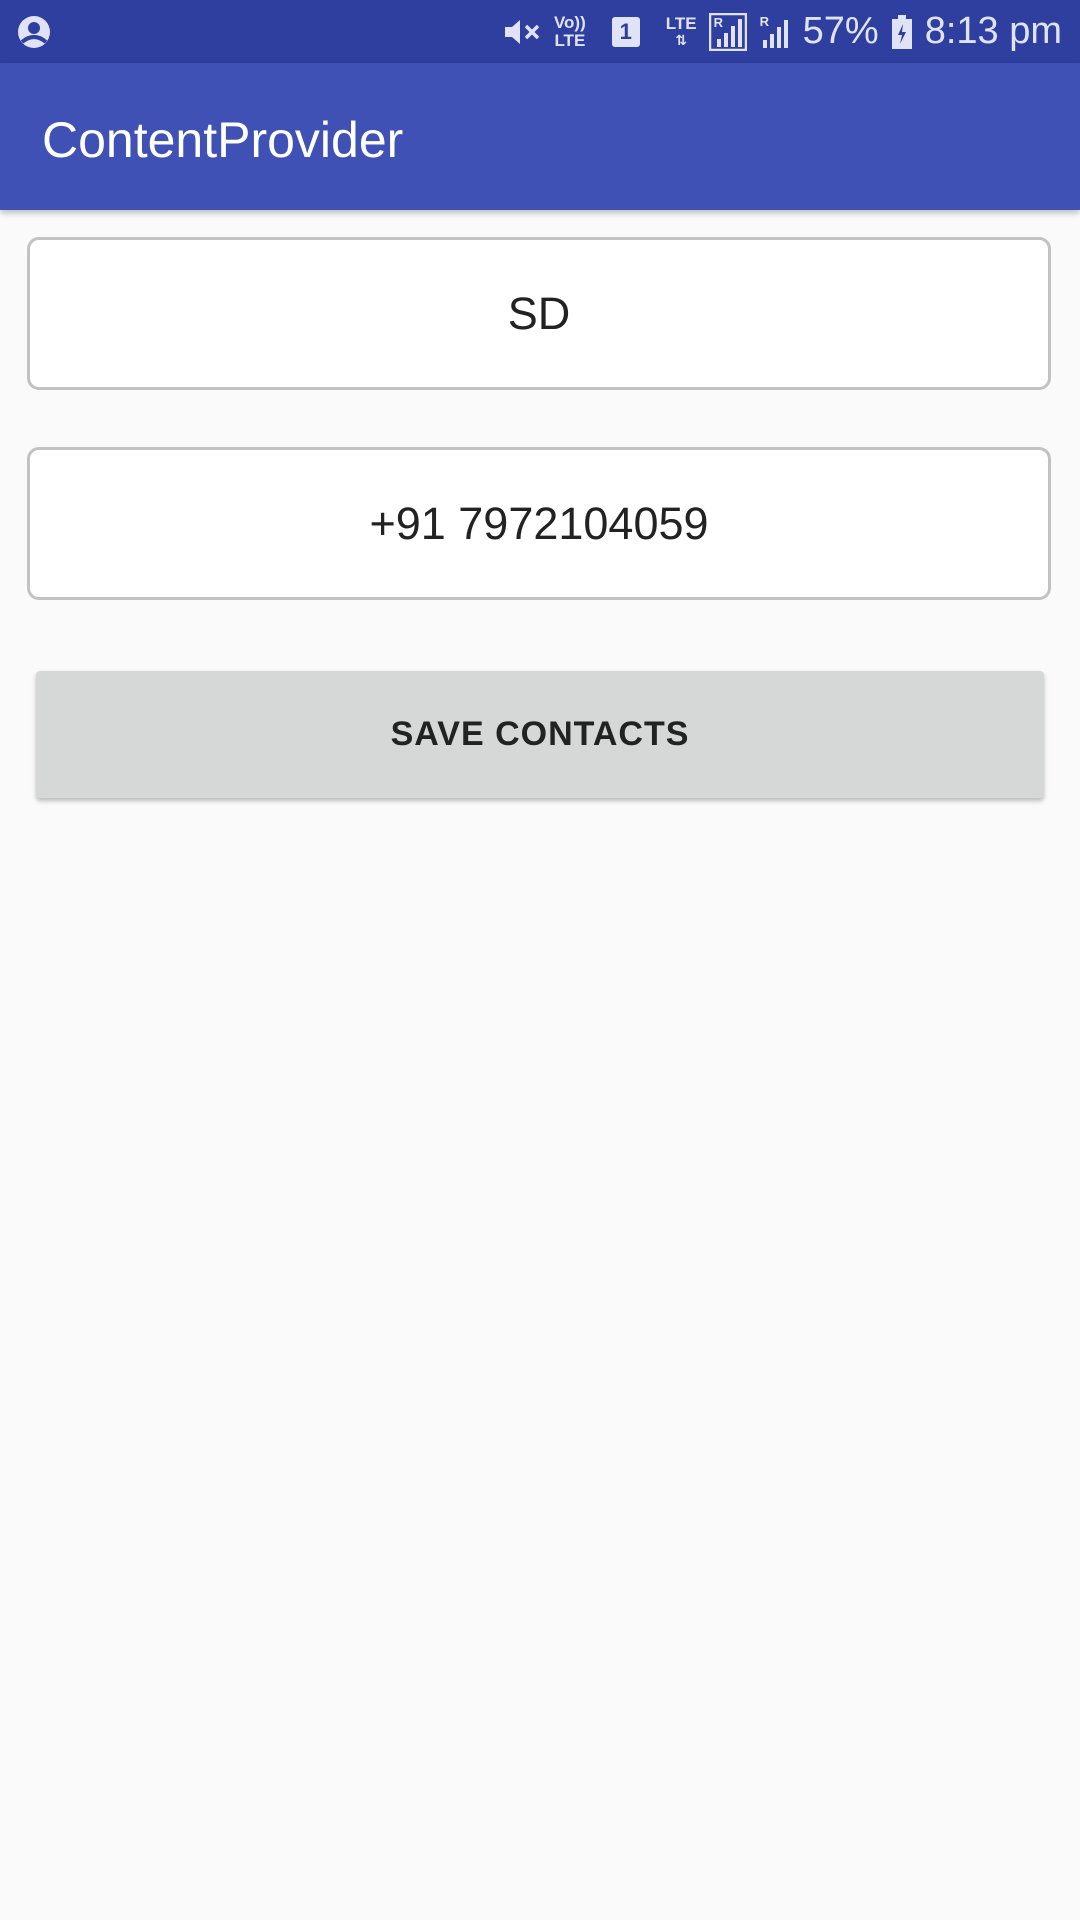 This screenshot has width=1080, height=1920. What do you see at coordinates (681, 23) in the screenshot?
I see `lte-label: LTE` at bounding box center [681, 23].